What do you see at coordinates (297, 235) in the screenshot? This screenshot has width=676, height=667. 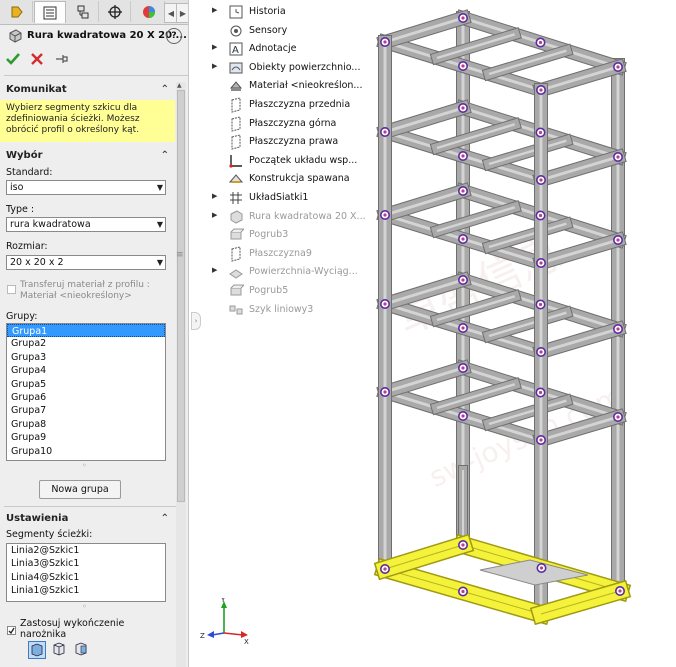 I see `tree-item: Pogrub3` at bounding box center [297, 235].